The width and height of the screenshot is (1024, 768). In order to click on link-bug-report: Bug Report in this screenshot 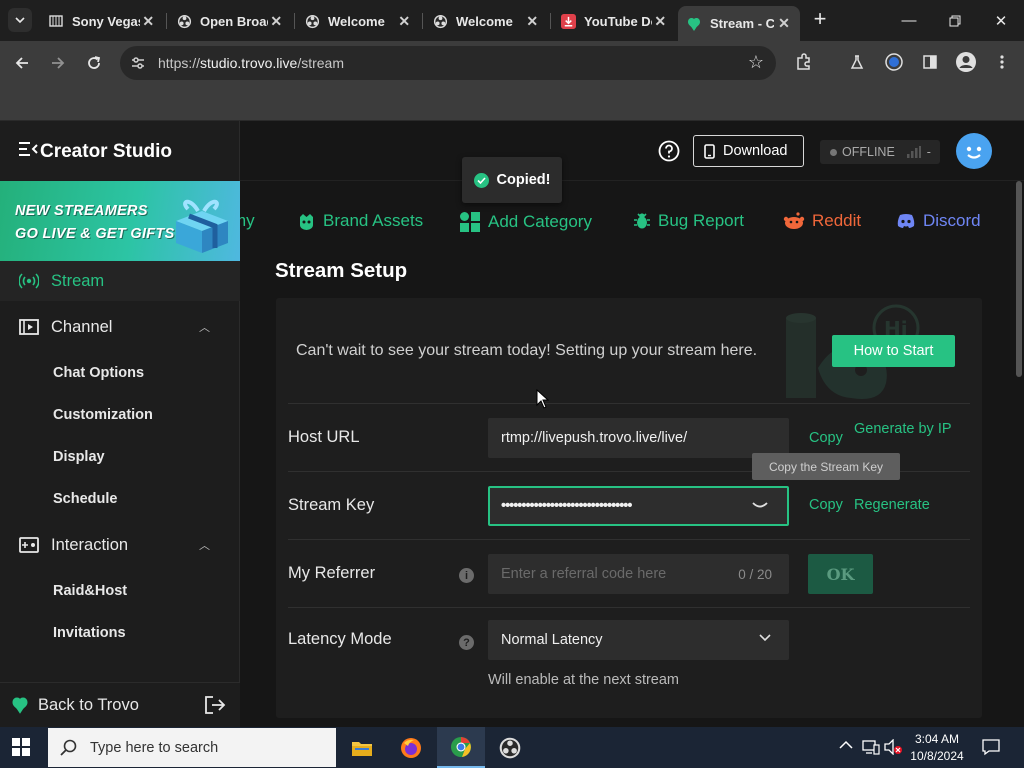, I will do `click(688, 221)`.